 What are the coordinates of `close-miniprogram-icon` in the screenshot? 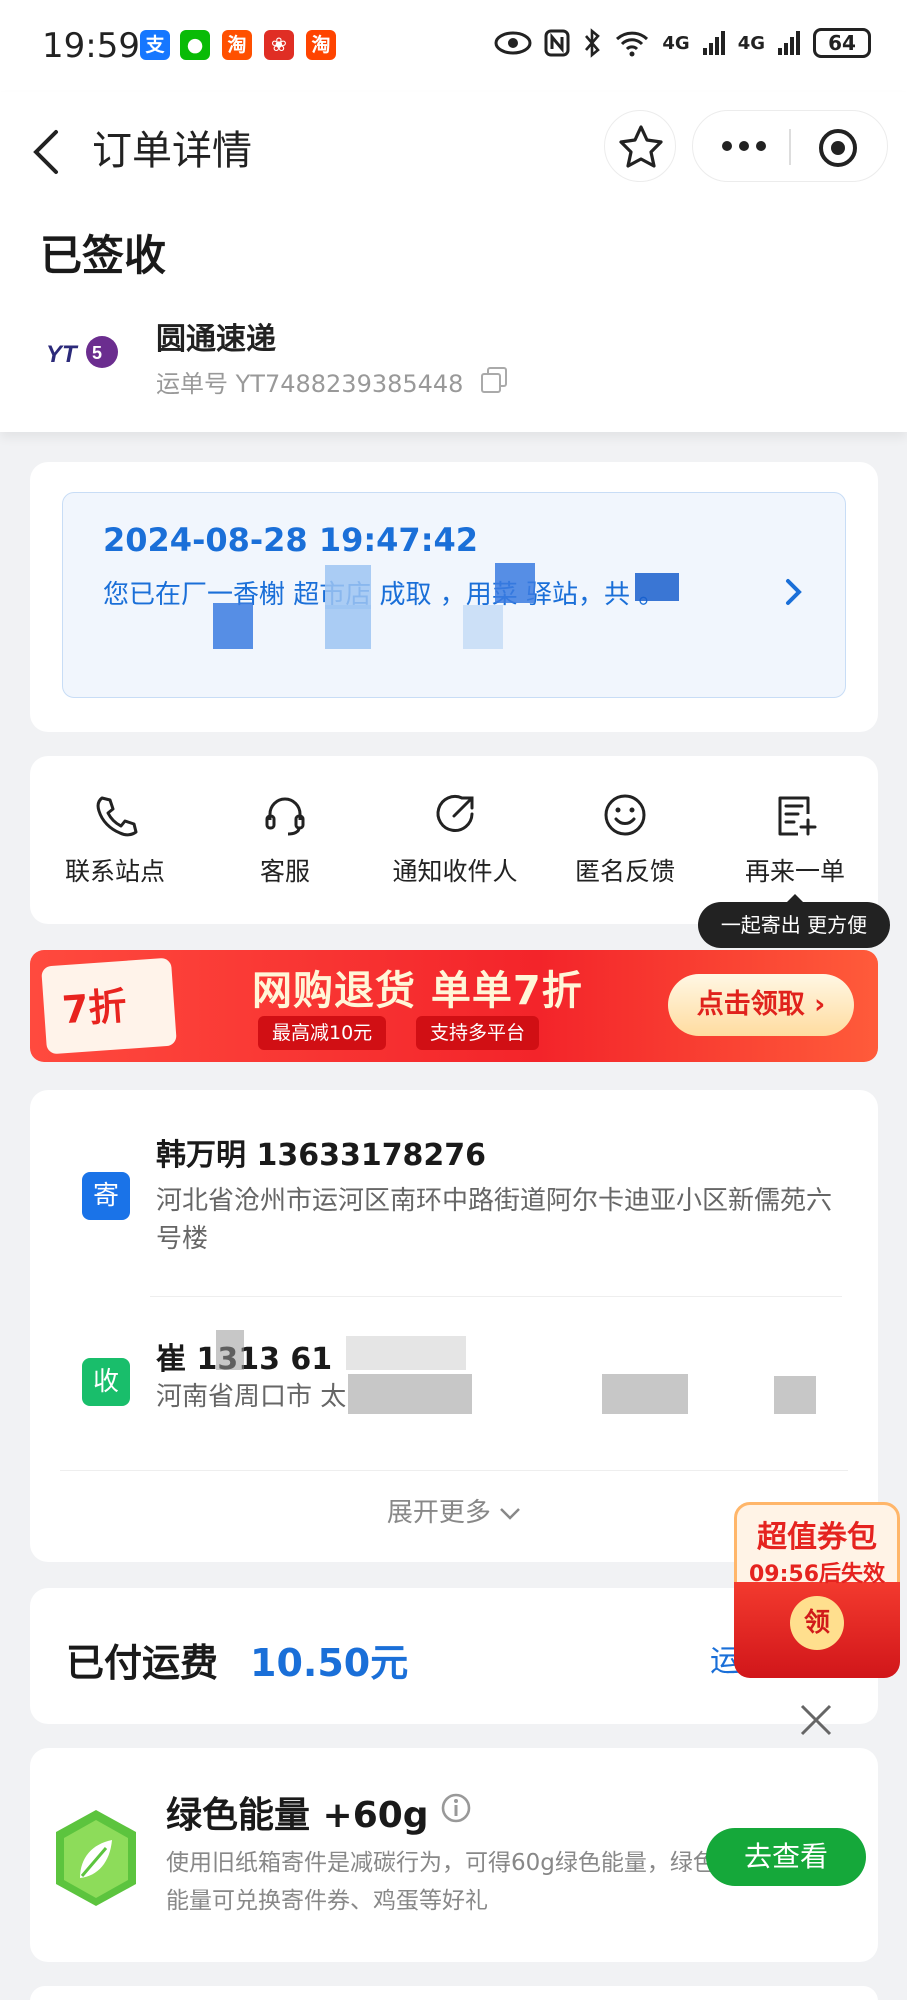 It's located at (838, 148).